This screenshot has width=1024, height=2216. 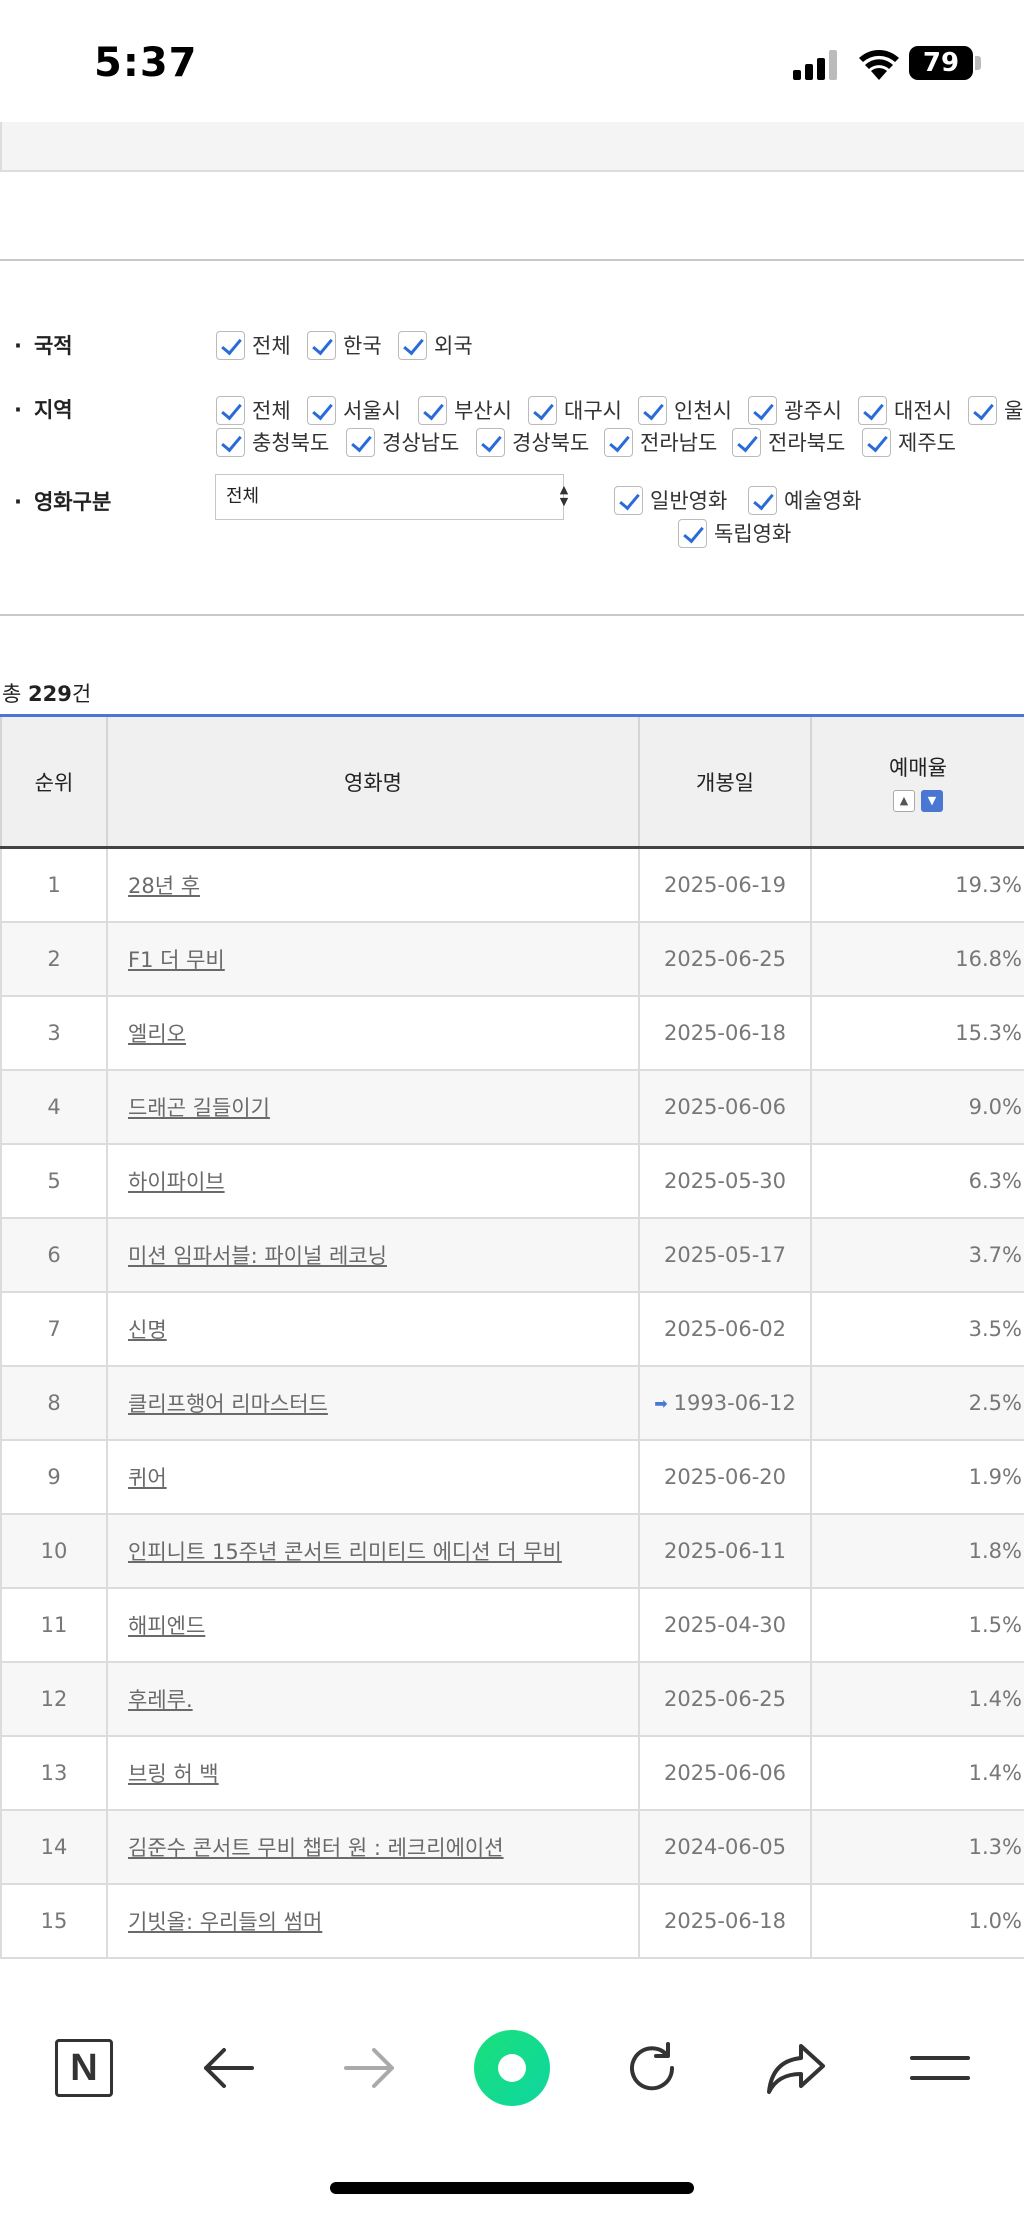 I want to click on movie-title-link: 브링 허 백, so click(x=374, y=1773).